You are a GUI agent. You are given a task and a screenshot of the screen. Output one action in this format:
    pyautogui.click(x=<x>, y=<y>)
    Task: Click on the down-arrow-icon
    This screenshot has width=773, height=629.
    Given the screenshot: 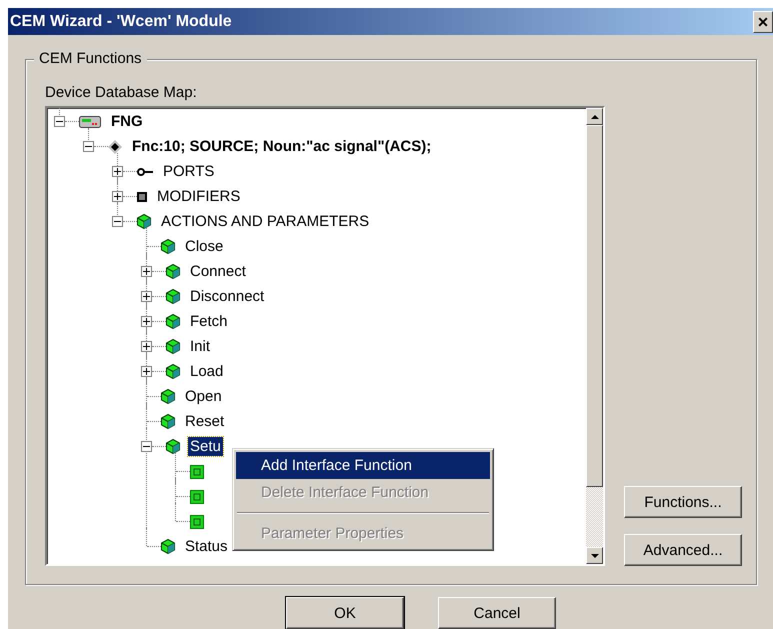 What is the action you would take?
    pyautogui.click(x=594, y=556)
    